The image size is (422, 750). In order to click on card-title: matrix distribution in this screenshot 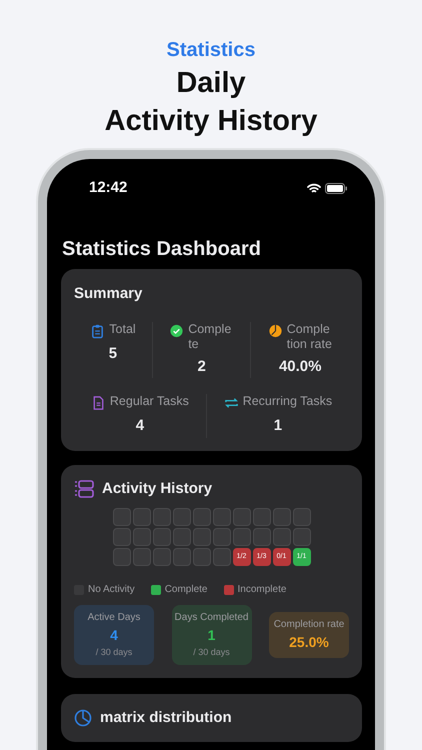, I will do `click(166, 718)`.